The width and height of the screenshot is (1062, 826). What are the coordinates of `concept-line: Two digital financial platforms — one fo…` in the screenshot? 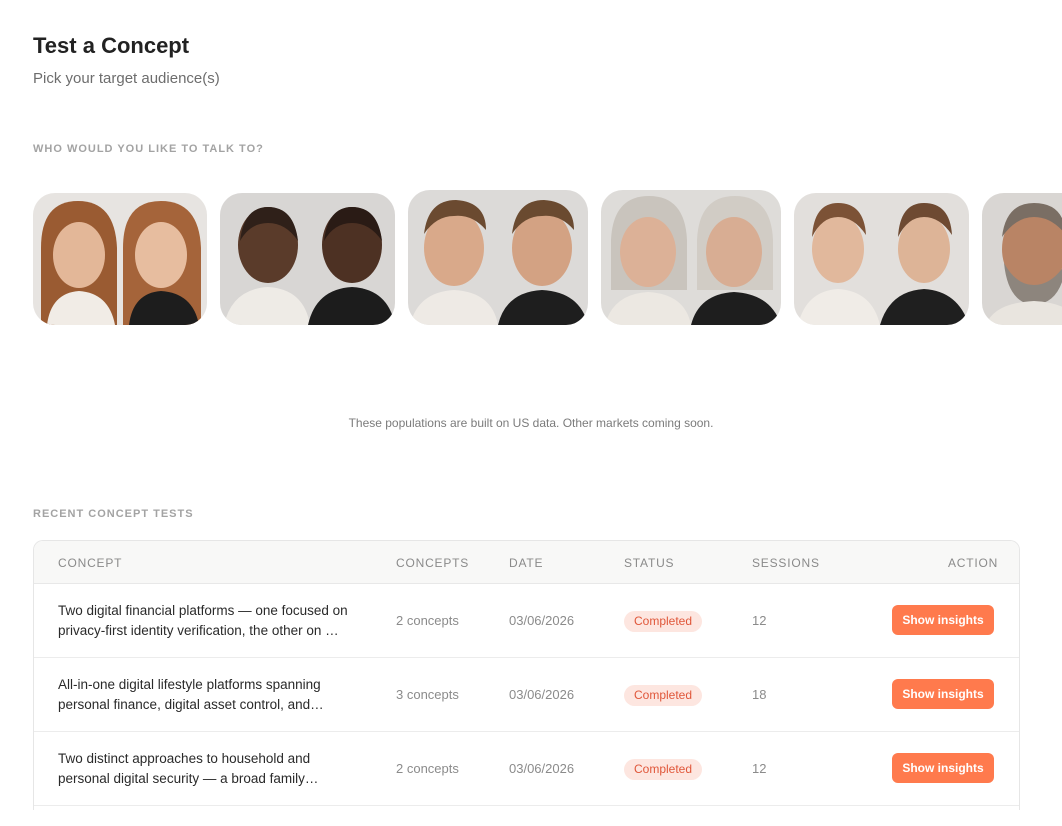 It's located at (203, 610).